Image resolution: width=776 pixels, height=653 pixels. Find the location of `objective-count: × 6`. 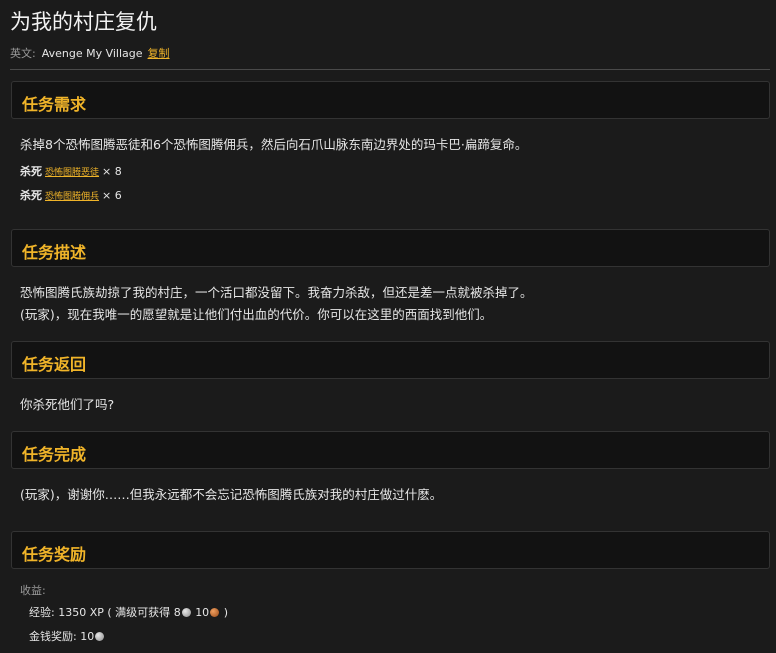

objective-count: × 6 is located at coordinates (112, 195).